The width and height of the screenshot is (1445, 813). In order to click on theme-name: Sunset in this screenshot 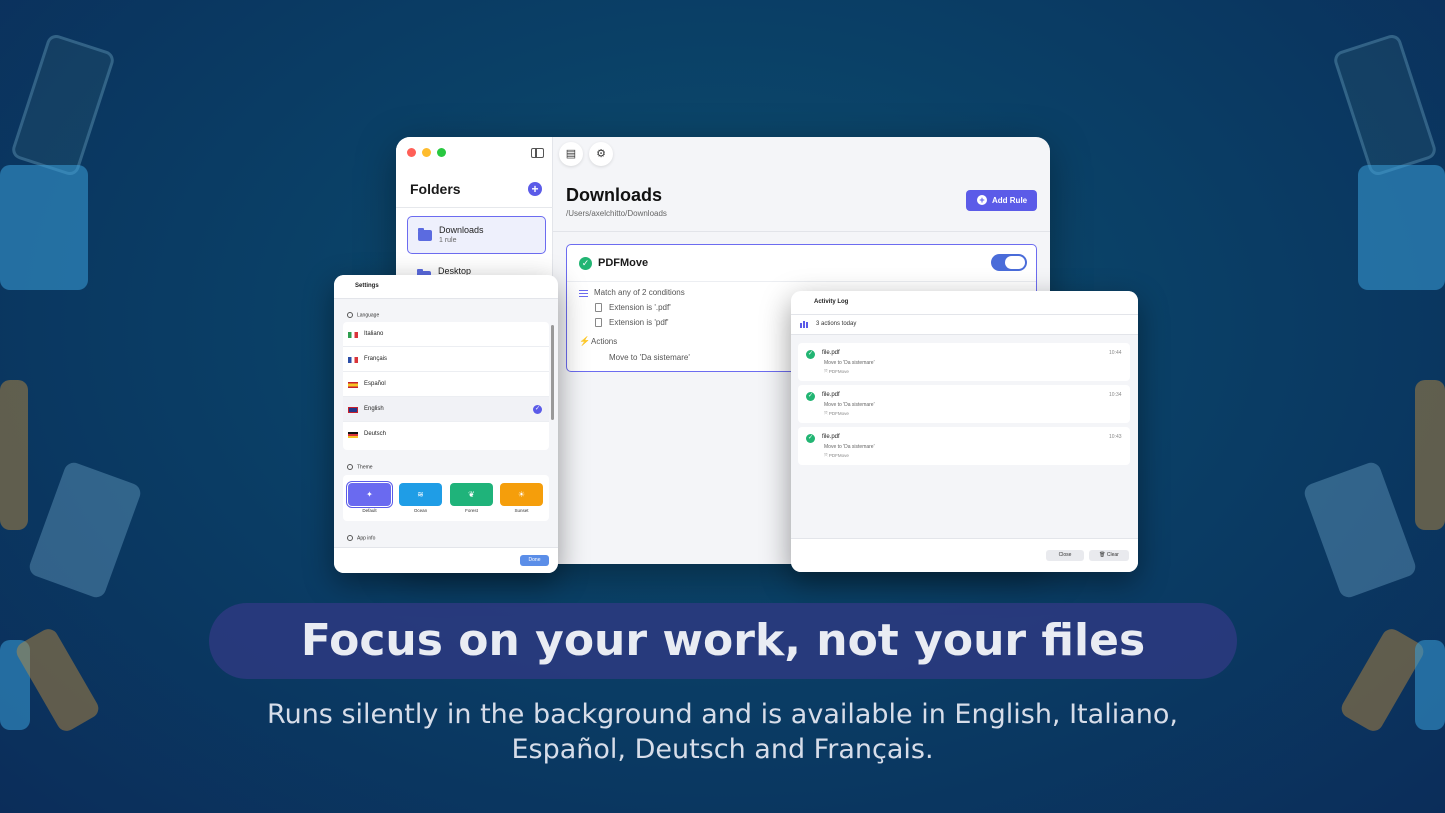, I will do `click(521, 510)`.